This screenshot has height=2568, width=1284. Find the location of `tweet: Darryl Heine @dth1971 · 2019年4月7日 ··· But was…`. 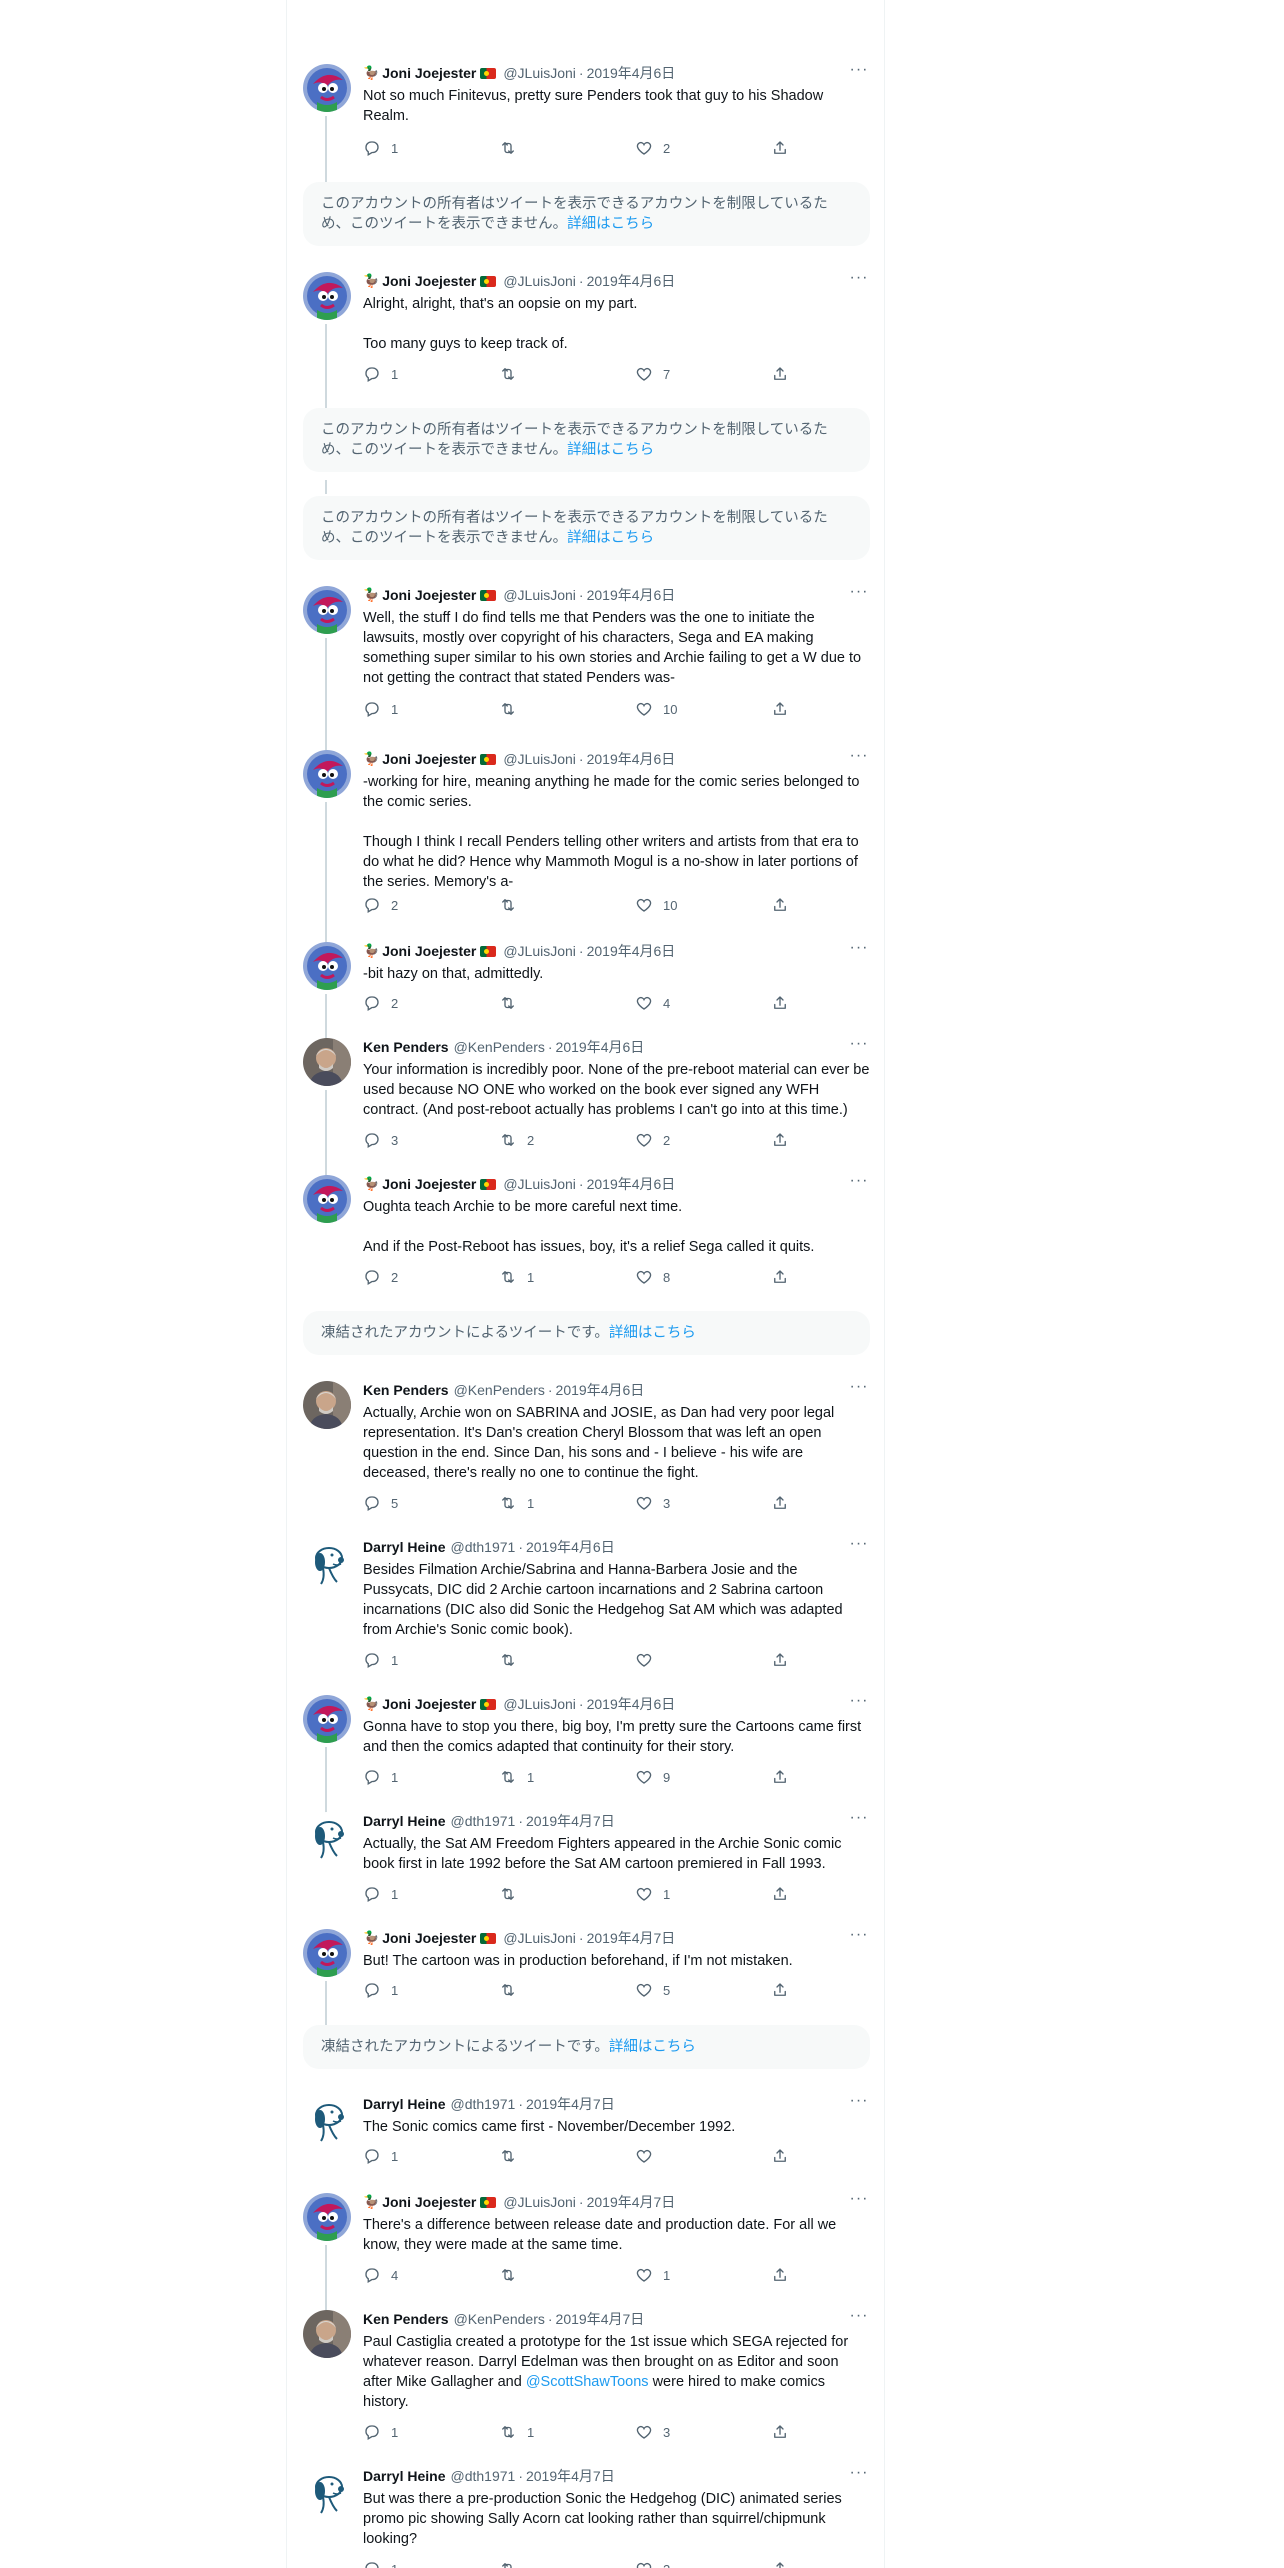

tweet: Darryl Heine @dth1971 · 2019年4月7日 ··· But was… is located at coordinates (586, 2516).